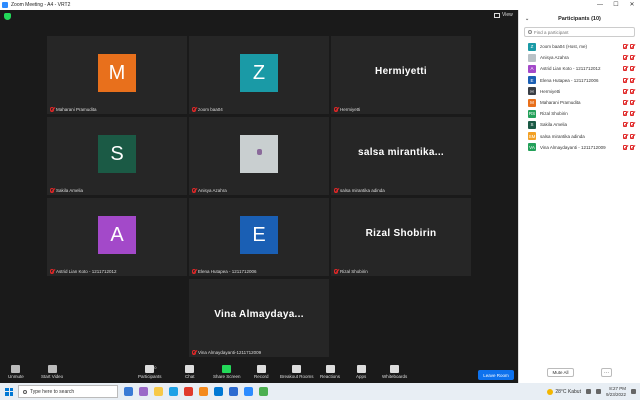 The height and width of the screenshot is (400, 640). Describe the element at coordinates (218, 391) in the screenshot. I see `store-app-icon` at that location.